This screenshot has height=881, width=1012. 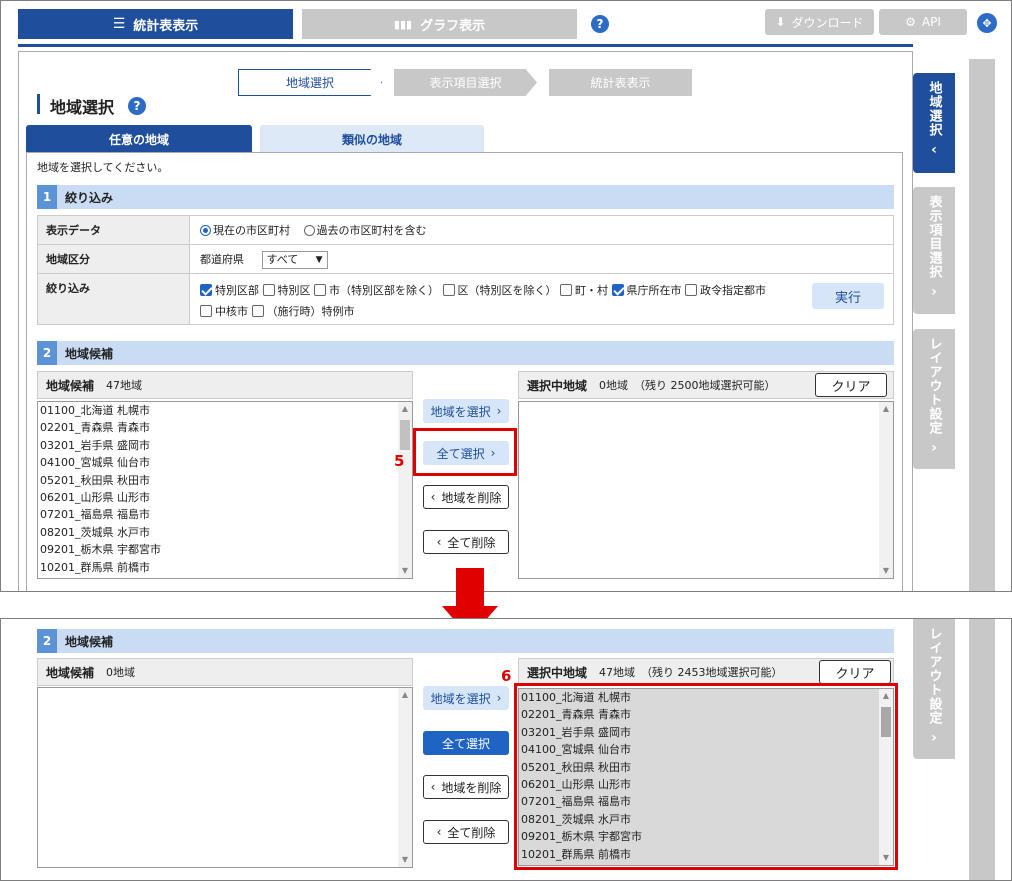 What do you see at coordinates (934, 250) in the screenshot?
I see `side-tab-item-select: 表示項目選択 ›` at bounding box center [934, 250].